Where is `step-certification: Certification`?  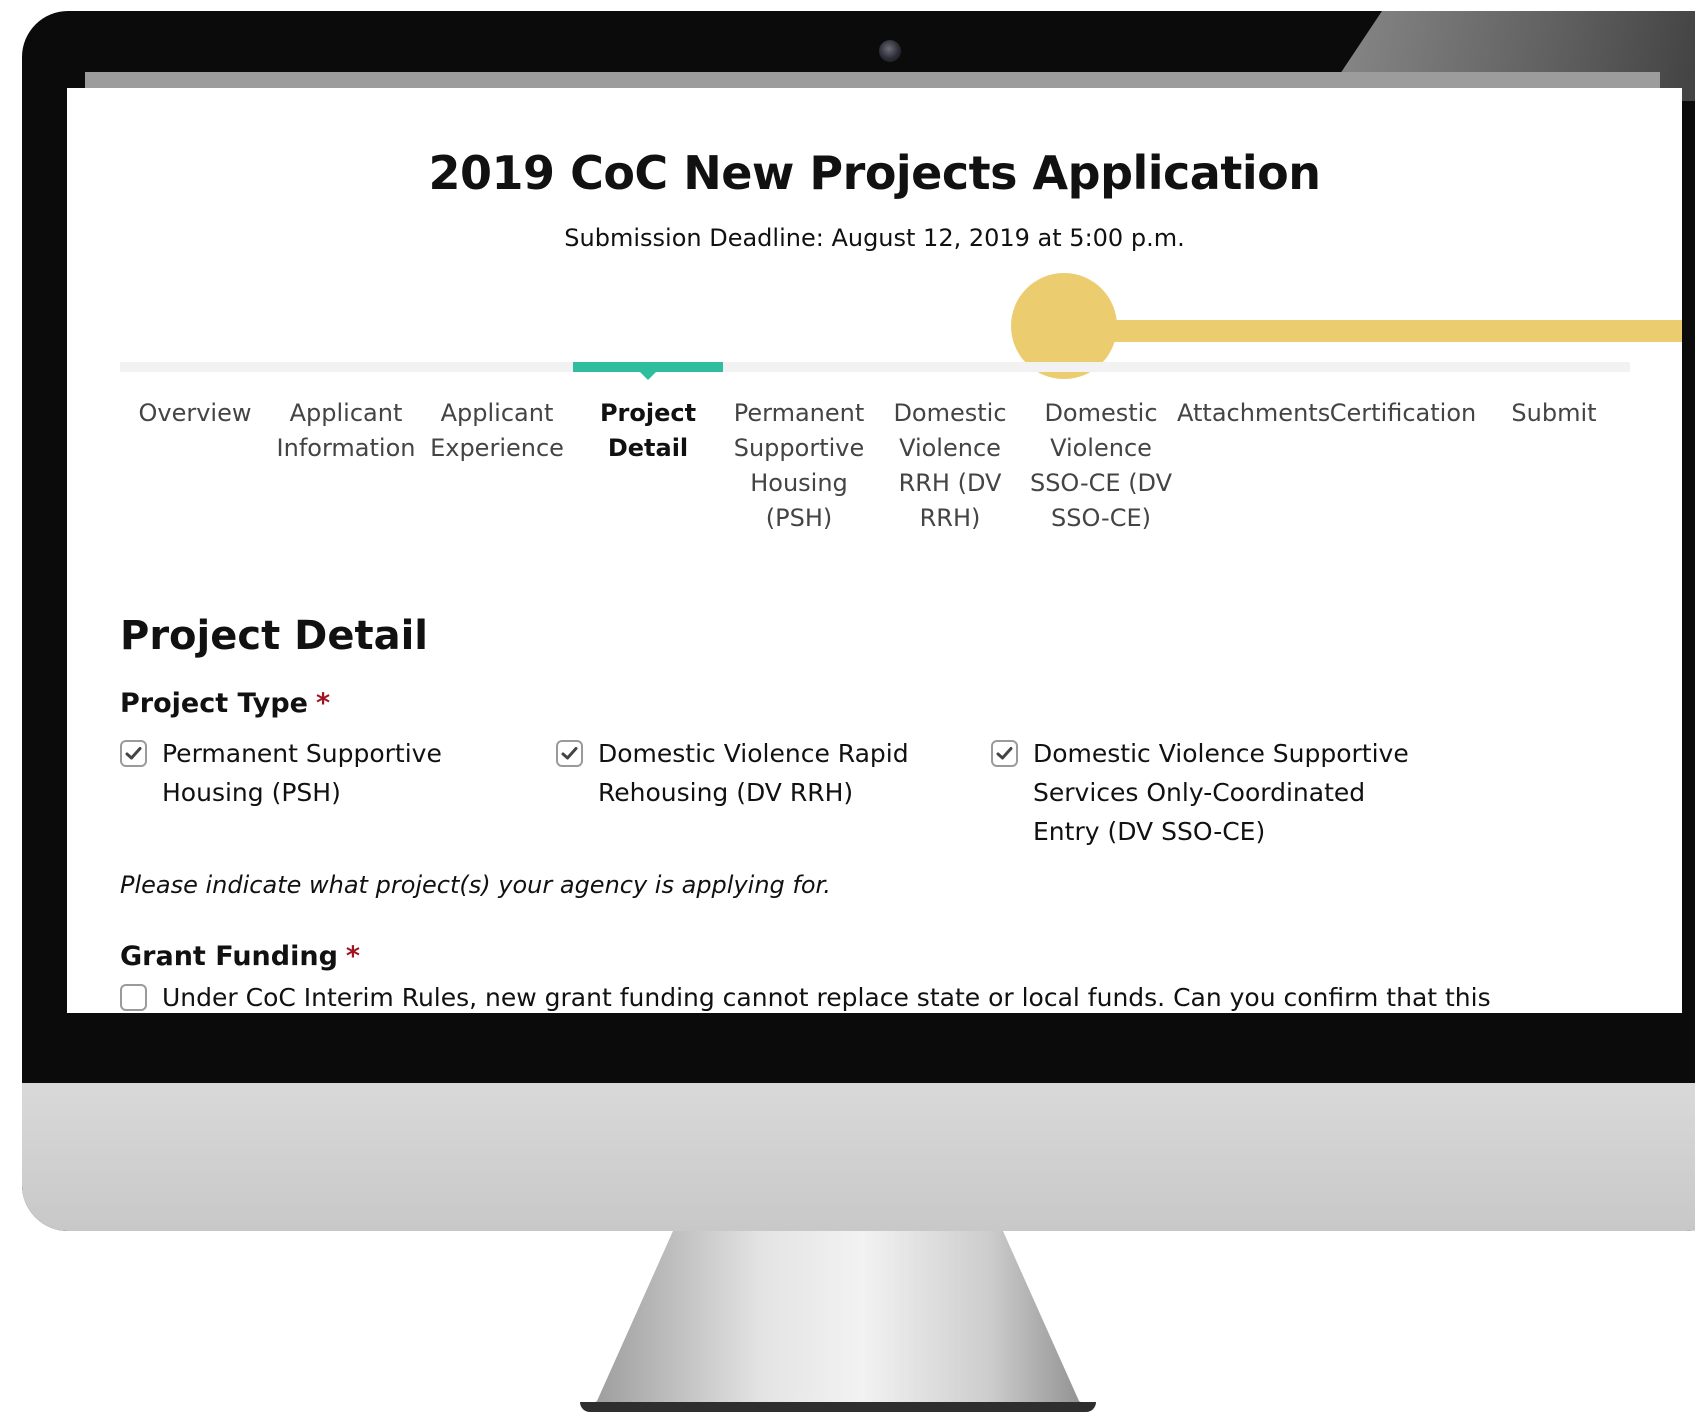 step-certification: Certification is located at coordinates (1403, 396).